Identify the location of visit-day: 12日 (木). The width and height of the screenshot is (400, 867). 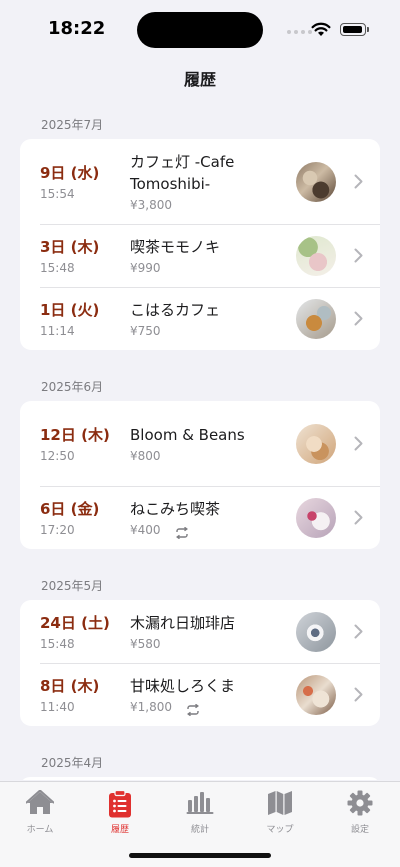
(75, 435).